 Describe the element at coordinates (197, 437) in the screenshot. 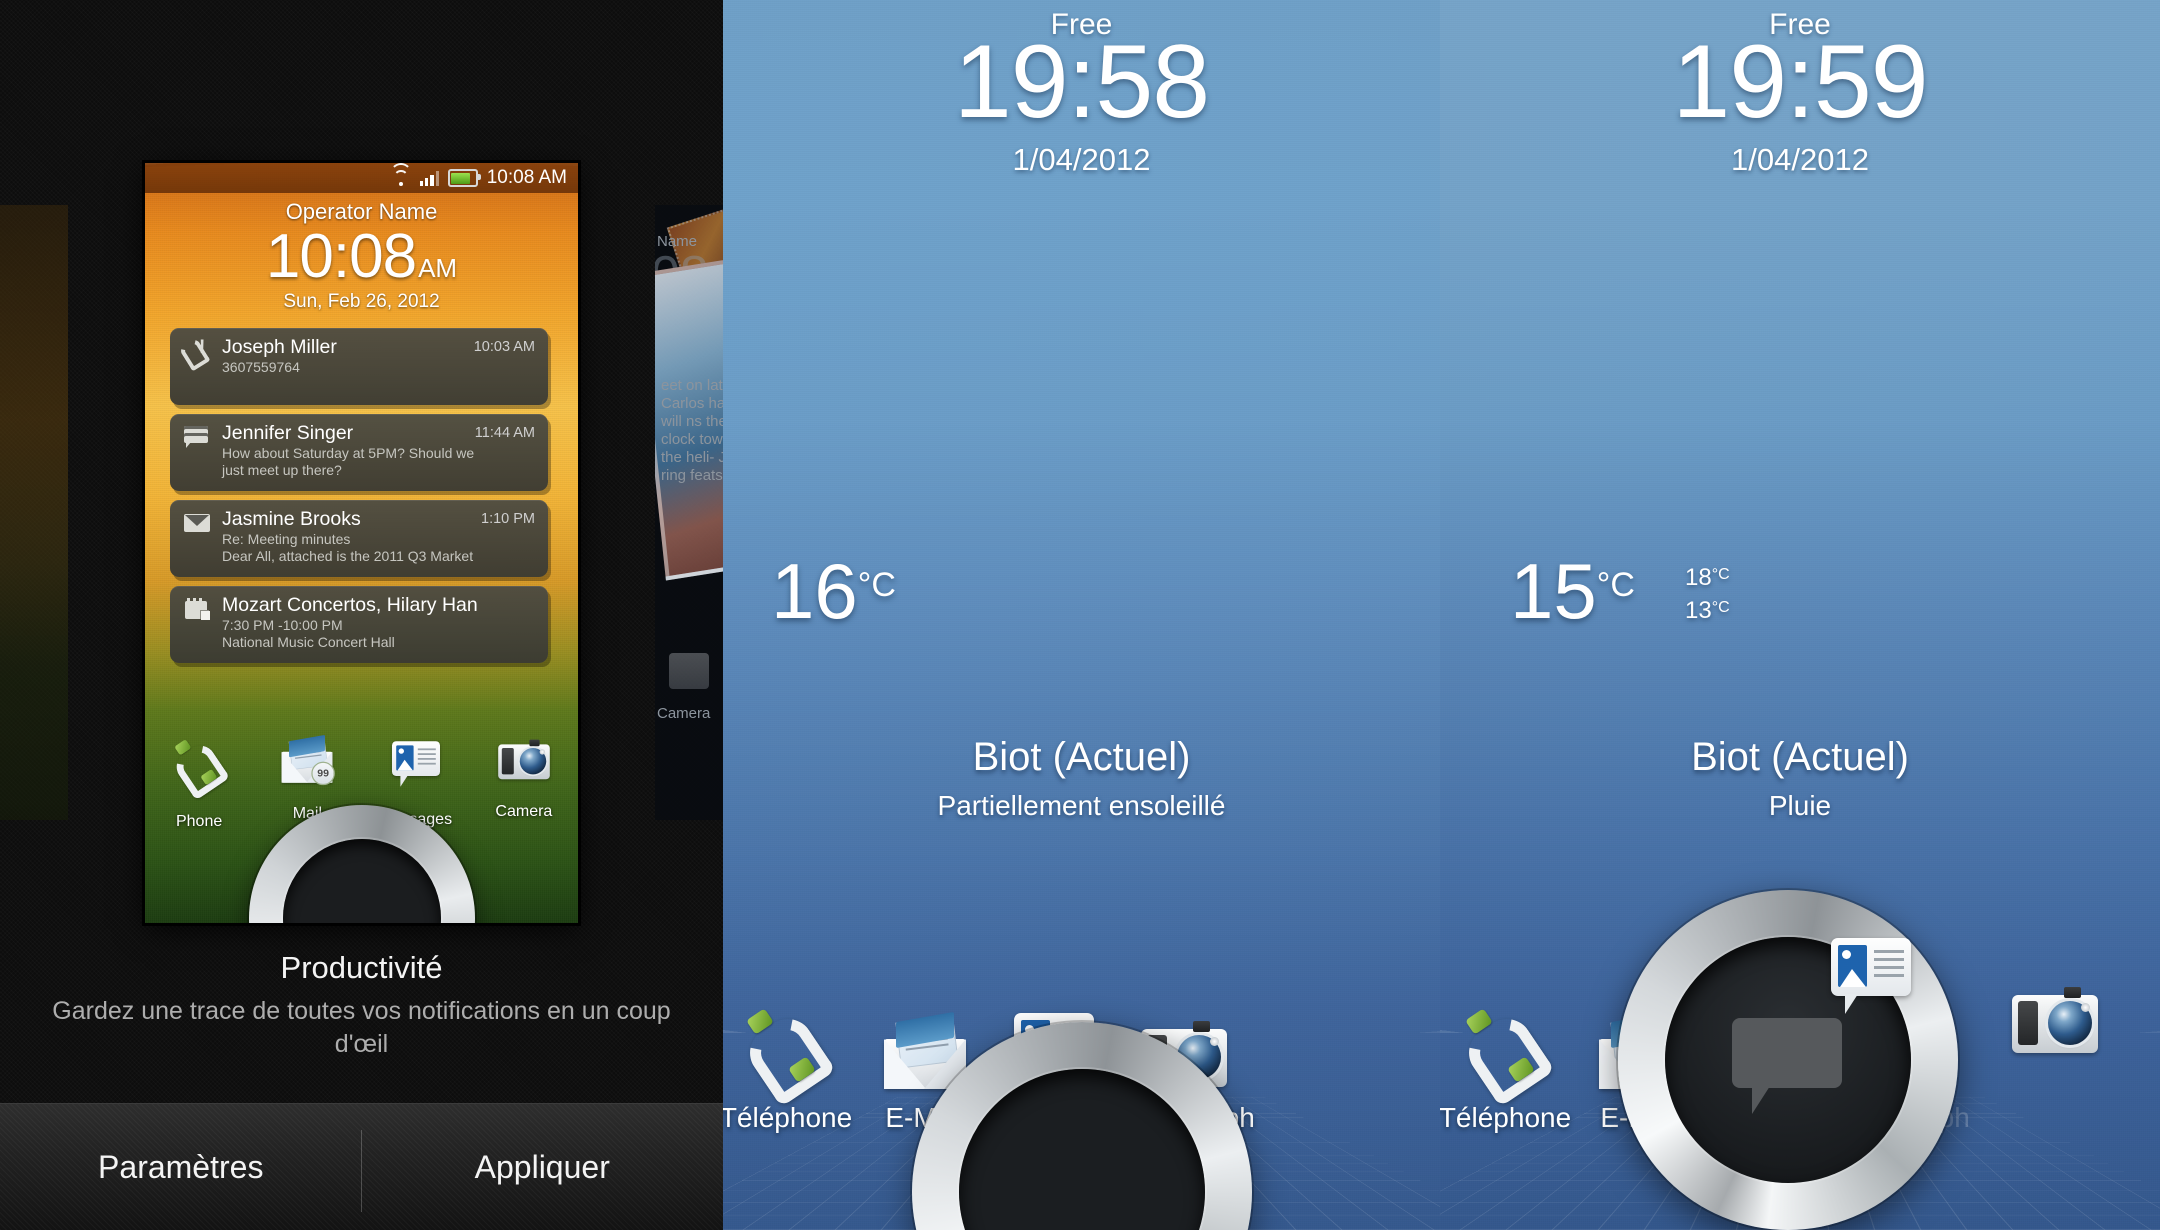

I see `message-icon` at that location.